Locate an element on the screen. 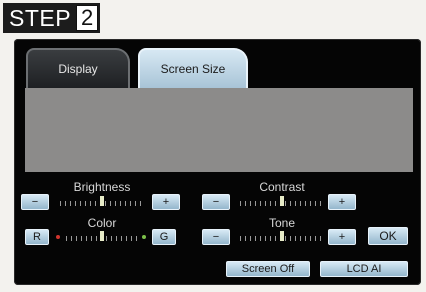  brightness-plus-button: + is located at coordinates (166, 202).